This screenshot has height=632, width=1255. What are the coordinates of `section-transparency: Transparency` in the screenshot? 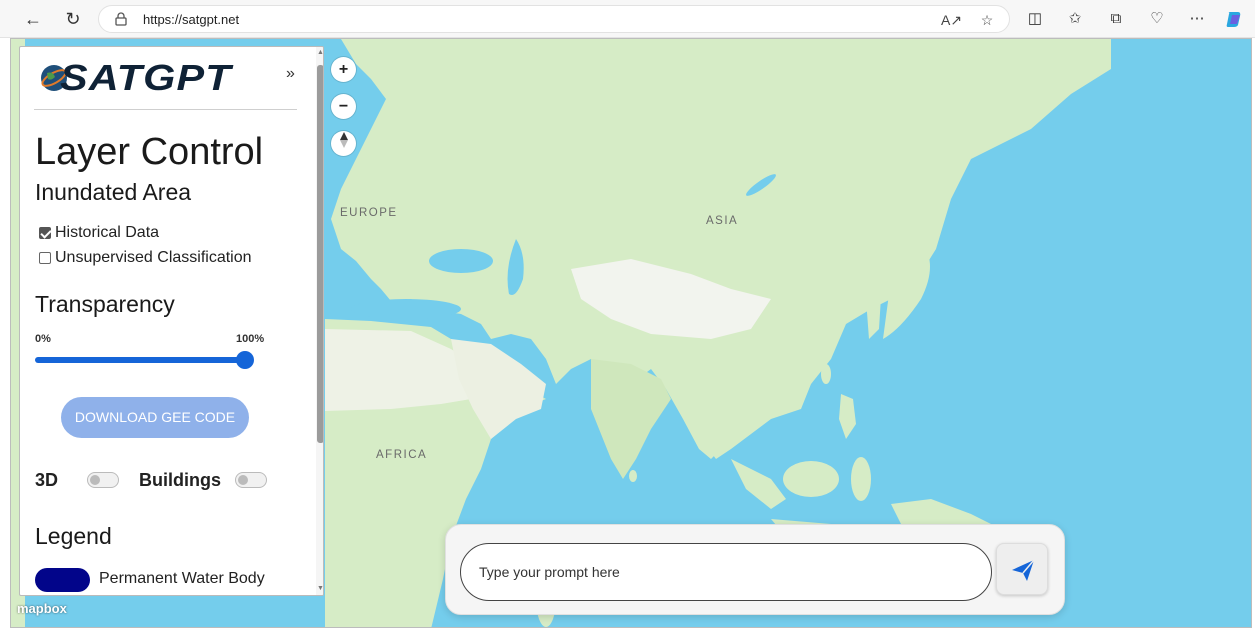 It's located at (105, 304).